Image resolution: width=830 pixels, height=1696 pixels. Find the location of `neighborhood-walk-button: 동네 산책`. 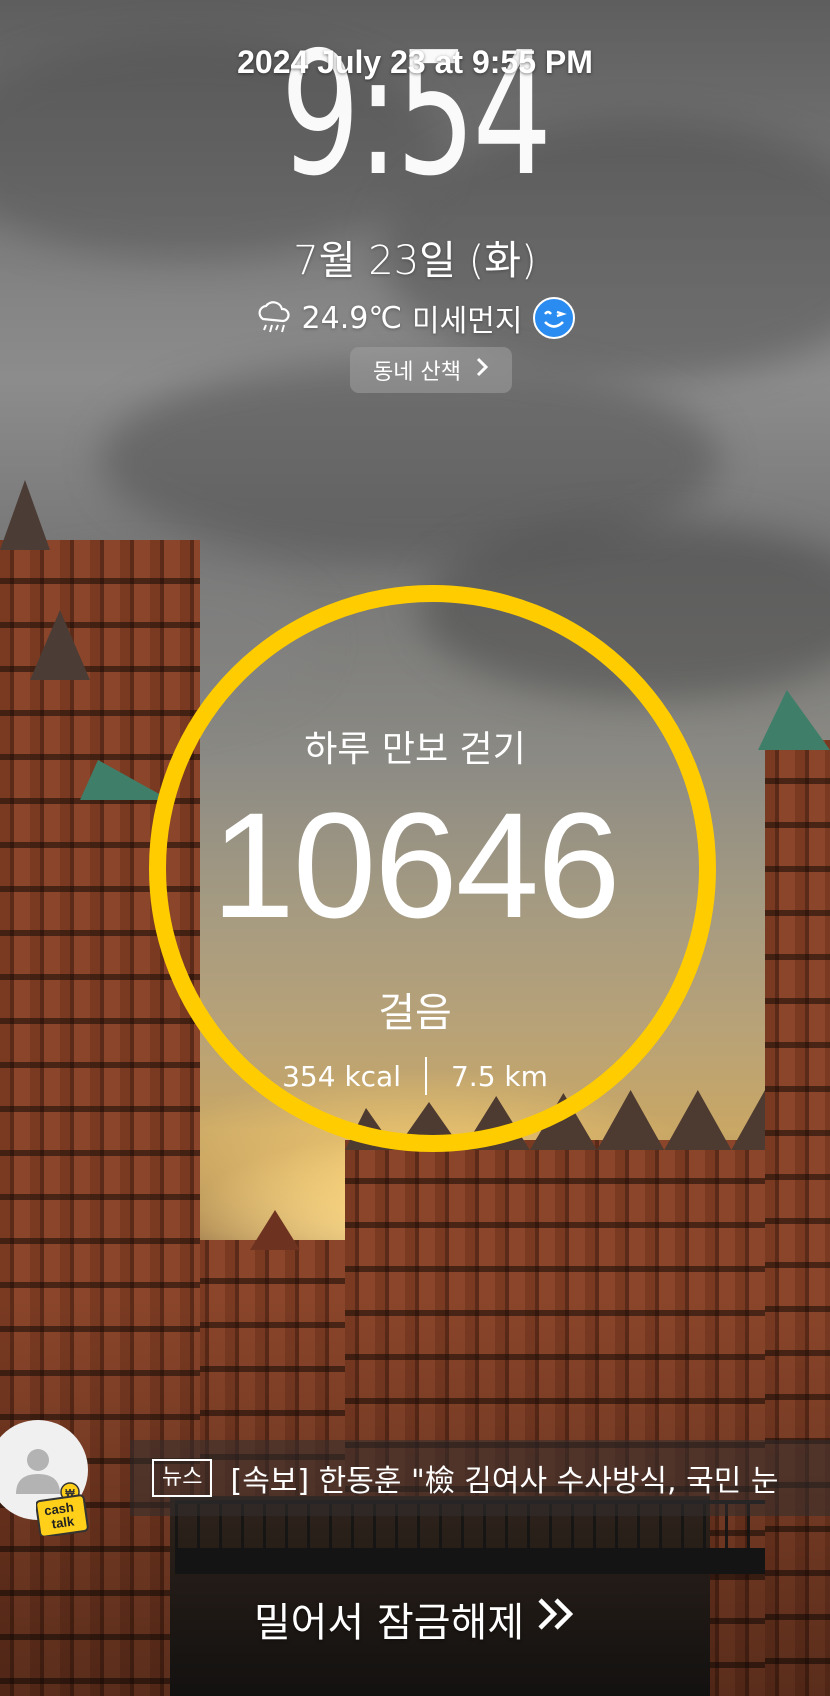

neighborhood-walk-button: 동네 산책 is located at coordinates (431, 370).